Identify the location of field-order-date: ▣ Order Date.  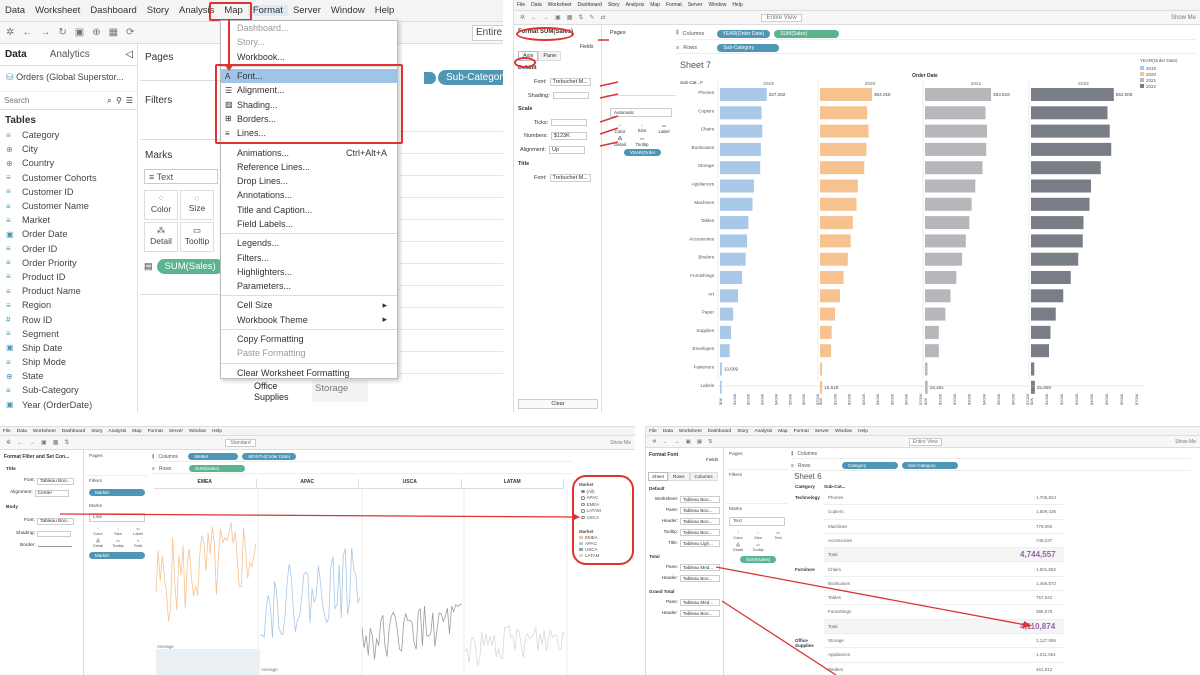
(68, 234).